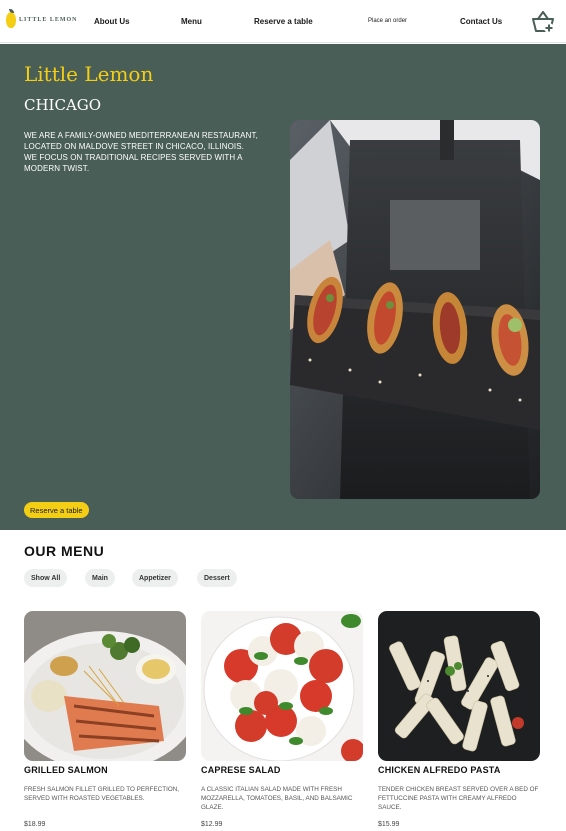 The width and height of the screenshot is (566, 831). I want to click on hero-subtitle: CHICAGO, so click(63, 105).